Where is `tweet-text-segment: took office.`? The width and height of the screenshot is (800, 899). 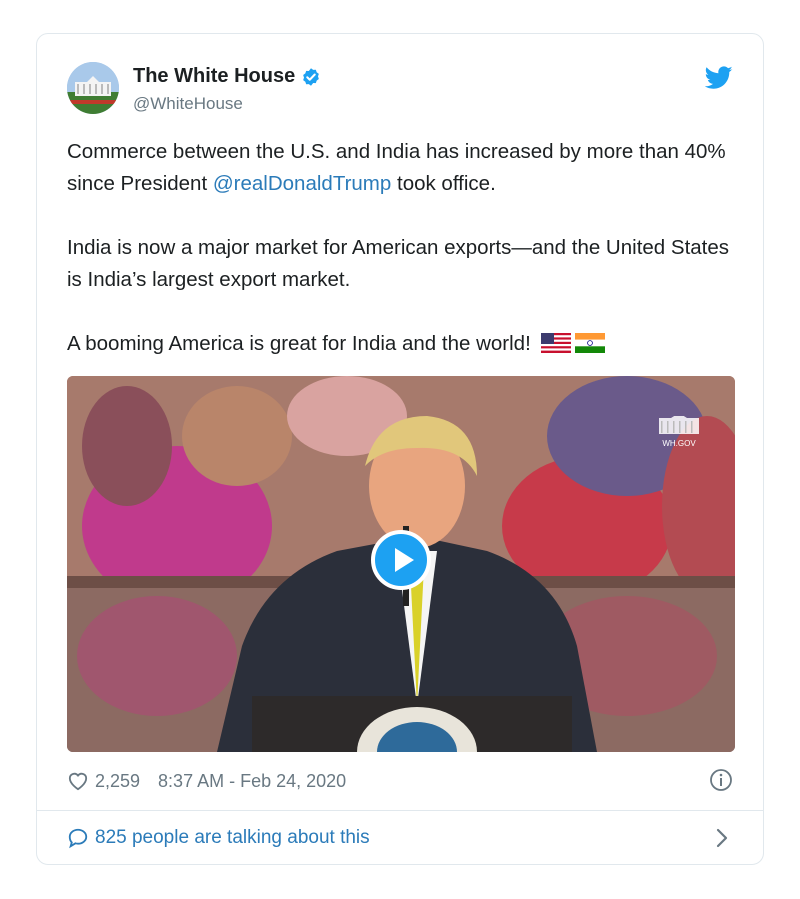 tweet-text-segment: took office. is located at coordinates (443, 183).